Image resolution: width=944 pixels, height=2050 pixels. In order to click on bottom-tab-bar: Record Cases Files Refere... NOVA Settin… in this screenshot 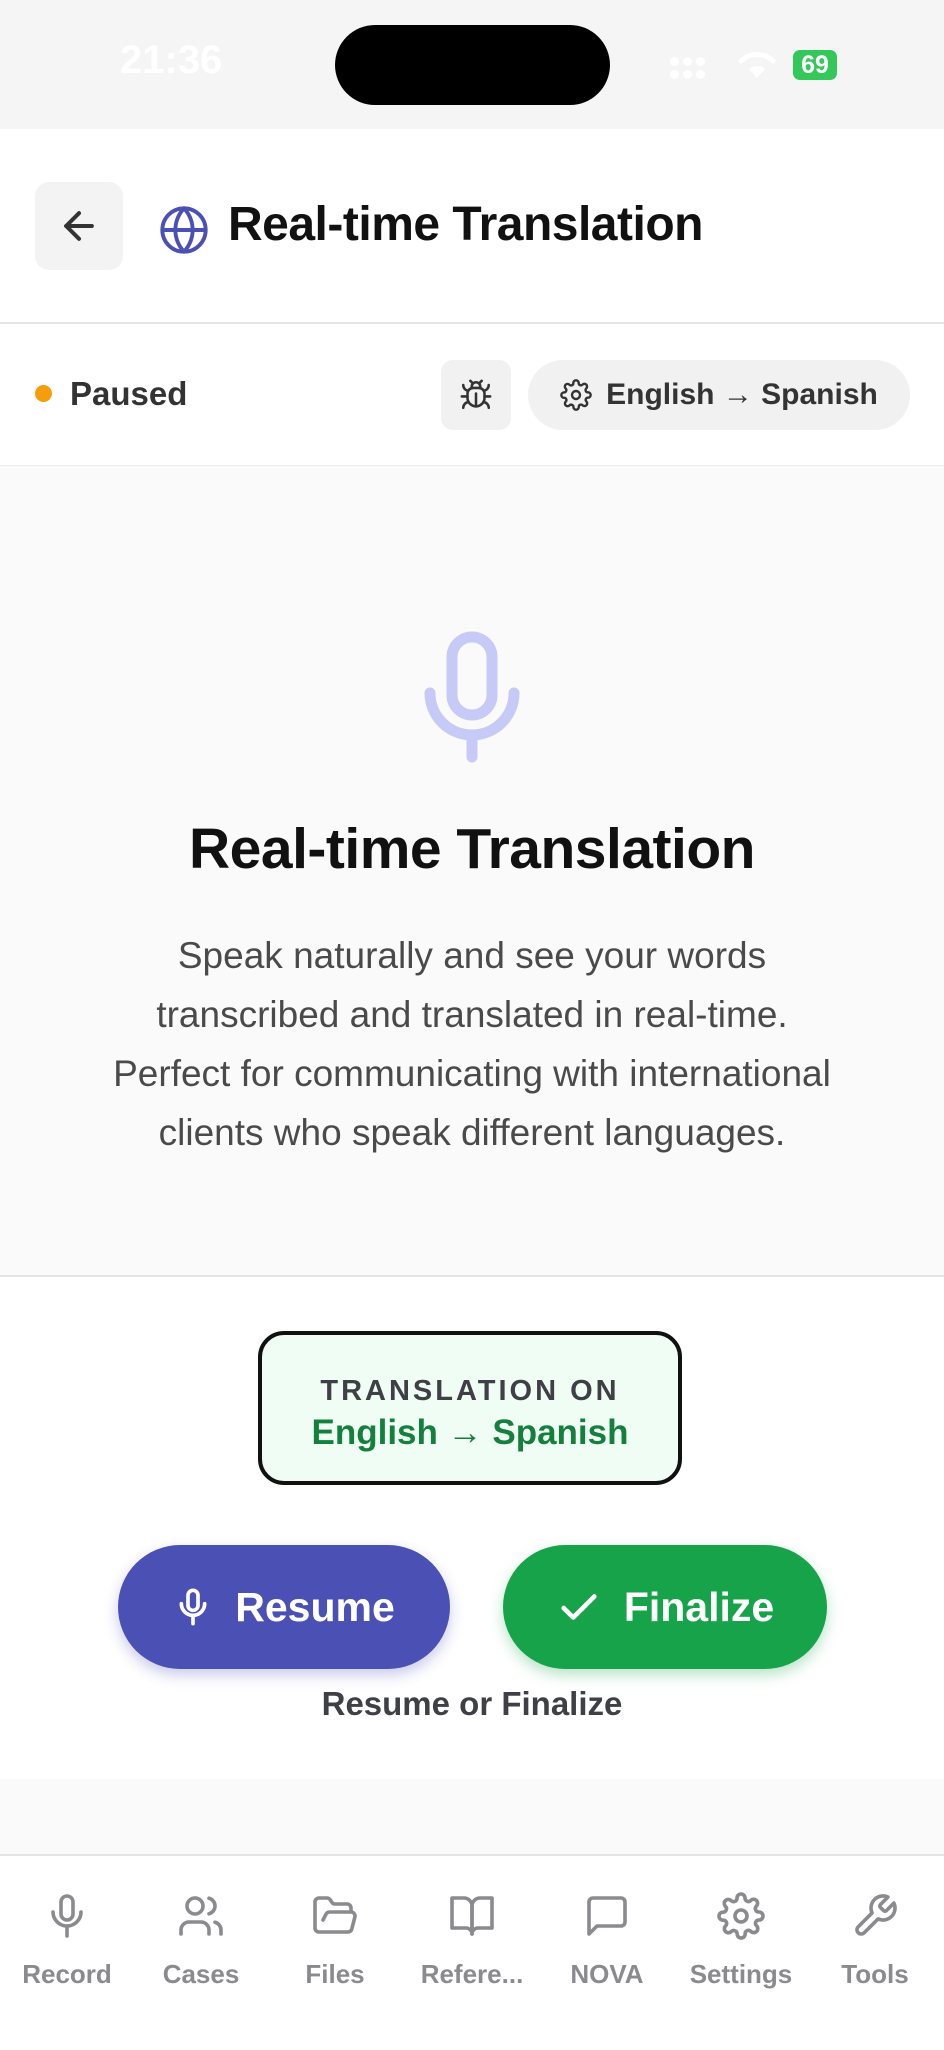, I will do `click(472, 1952)`.